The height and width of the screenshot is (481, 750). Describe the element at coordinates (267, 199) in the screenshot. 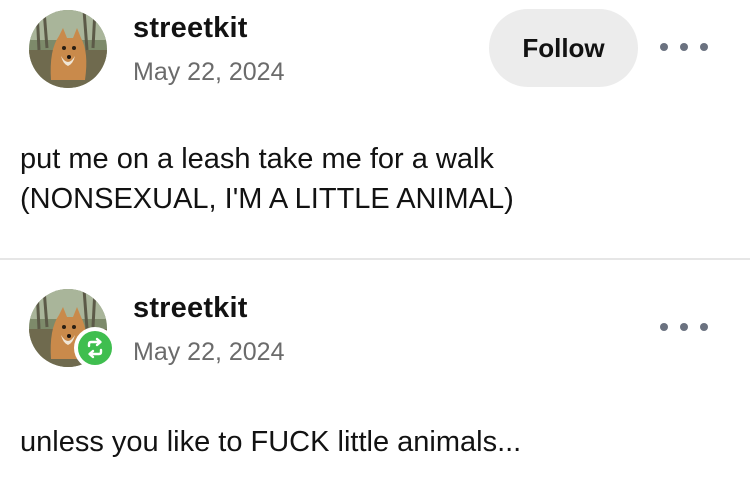

I see `post-body-line-2: (NONSEXUAL, I'M A LITTLE ANIMAL)` at that location.